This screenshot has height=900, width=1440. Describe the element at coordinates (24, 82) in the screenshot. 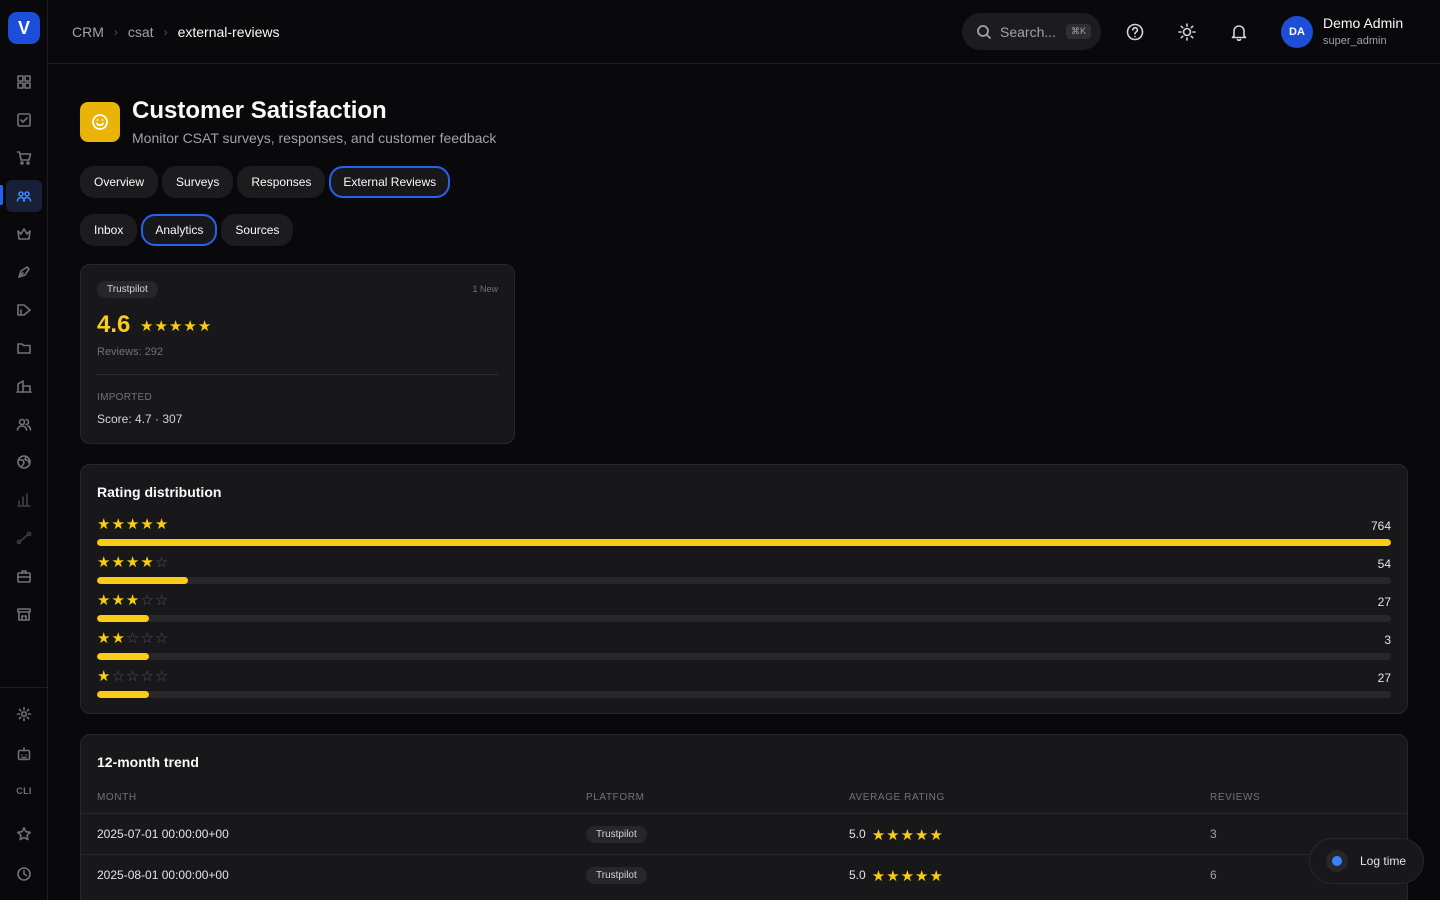

I see `grid-icon` at that location.